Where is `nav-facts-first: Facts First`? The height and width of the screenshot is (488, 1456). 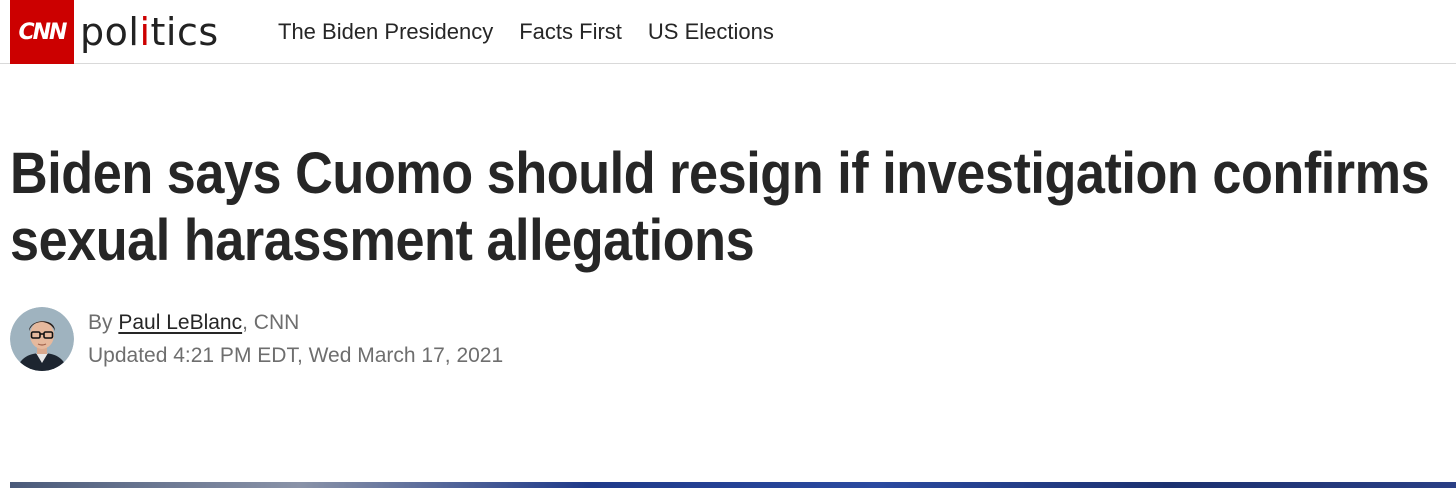 nav-facts-first: Facts First is located at coordinates (570, 32).